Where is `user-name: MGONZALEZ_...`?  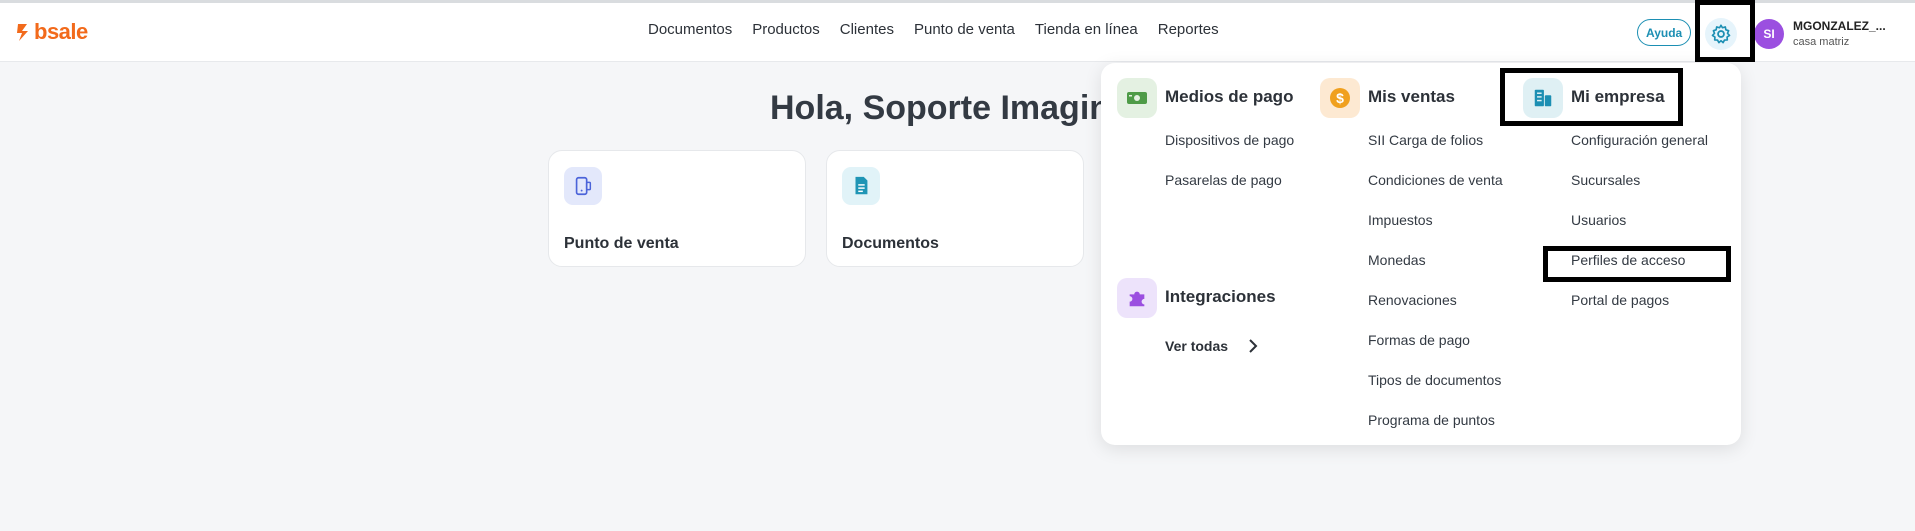
user-name: MGONZALEZ_... is located at coordinates (1839, 26).